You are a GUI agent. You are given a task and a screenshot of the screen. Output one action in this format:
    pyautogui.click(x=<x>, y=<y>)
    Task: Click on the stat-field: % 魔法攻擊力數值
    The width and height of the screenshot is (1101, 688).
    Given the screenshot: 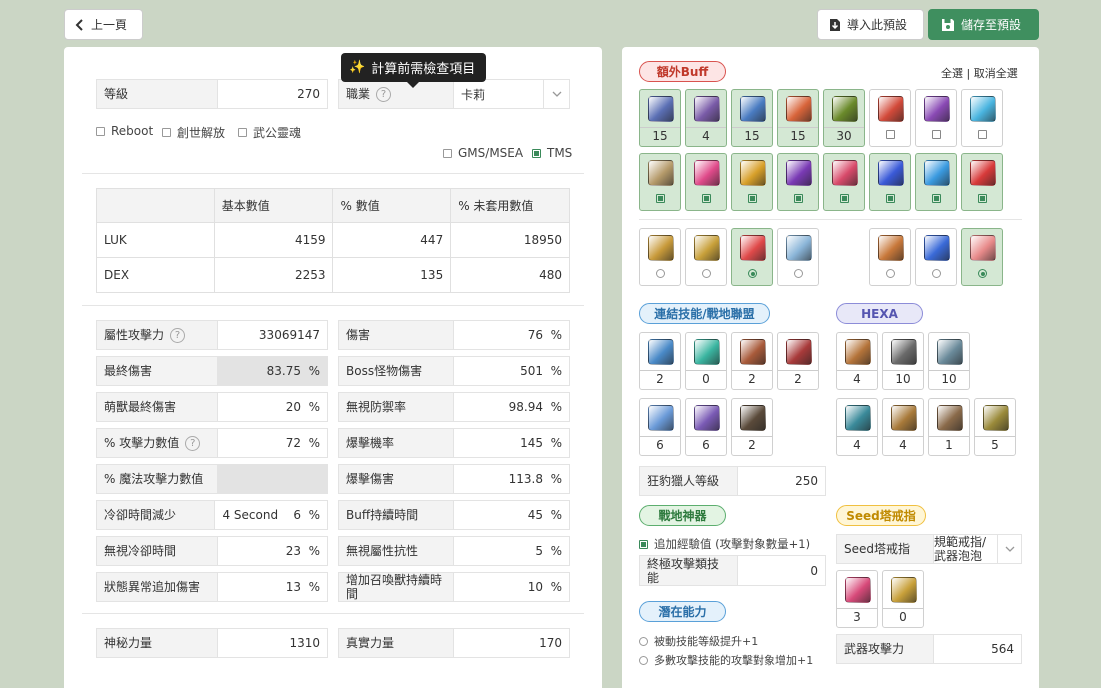 What is the action you would take?
    pyautogui.click(x=212, y=479)
    